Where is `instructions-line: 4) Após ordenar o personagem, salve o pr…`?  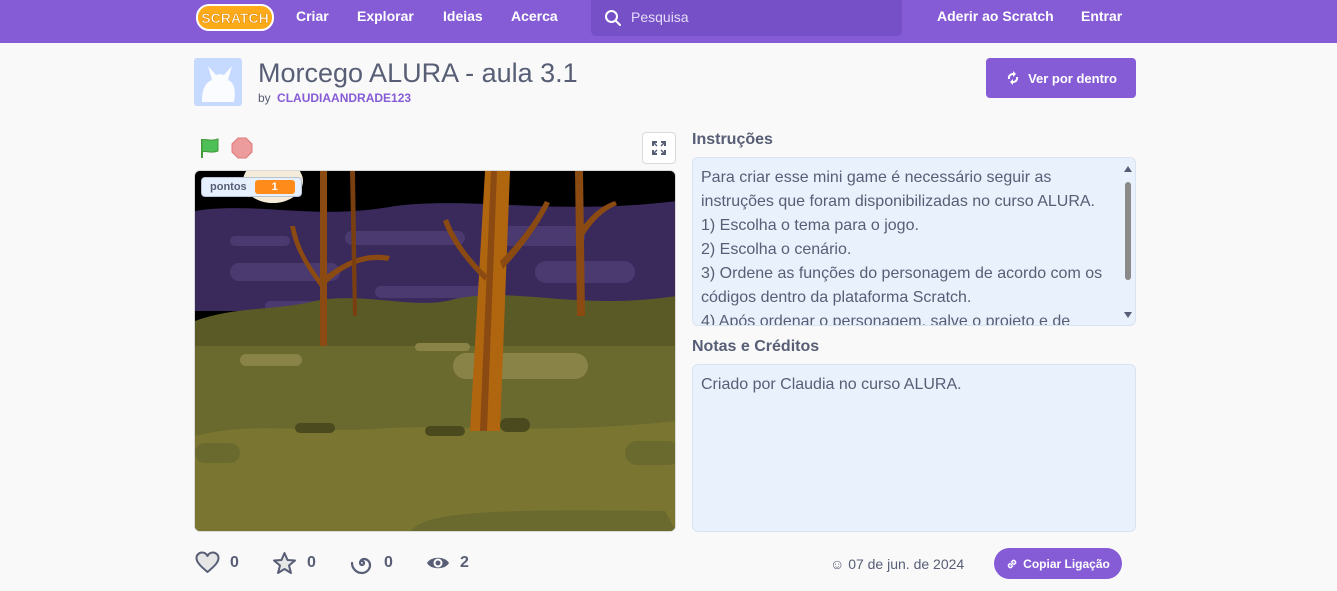 instructions-line: 4) Após ordenar o personagem, salve o pr… is located at coordinates (886, 319).